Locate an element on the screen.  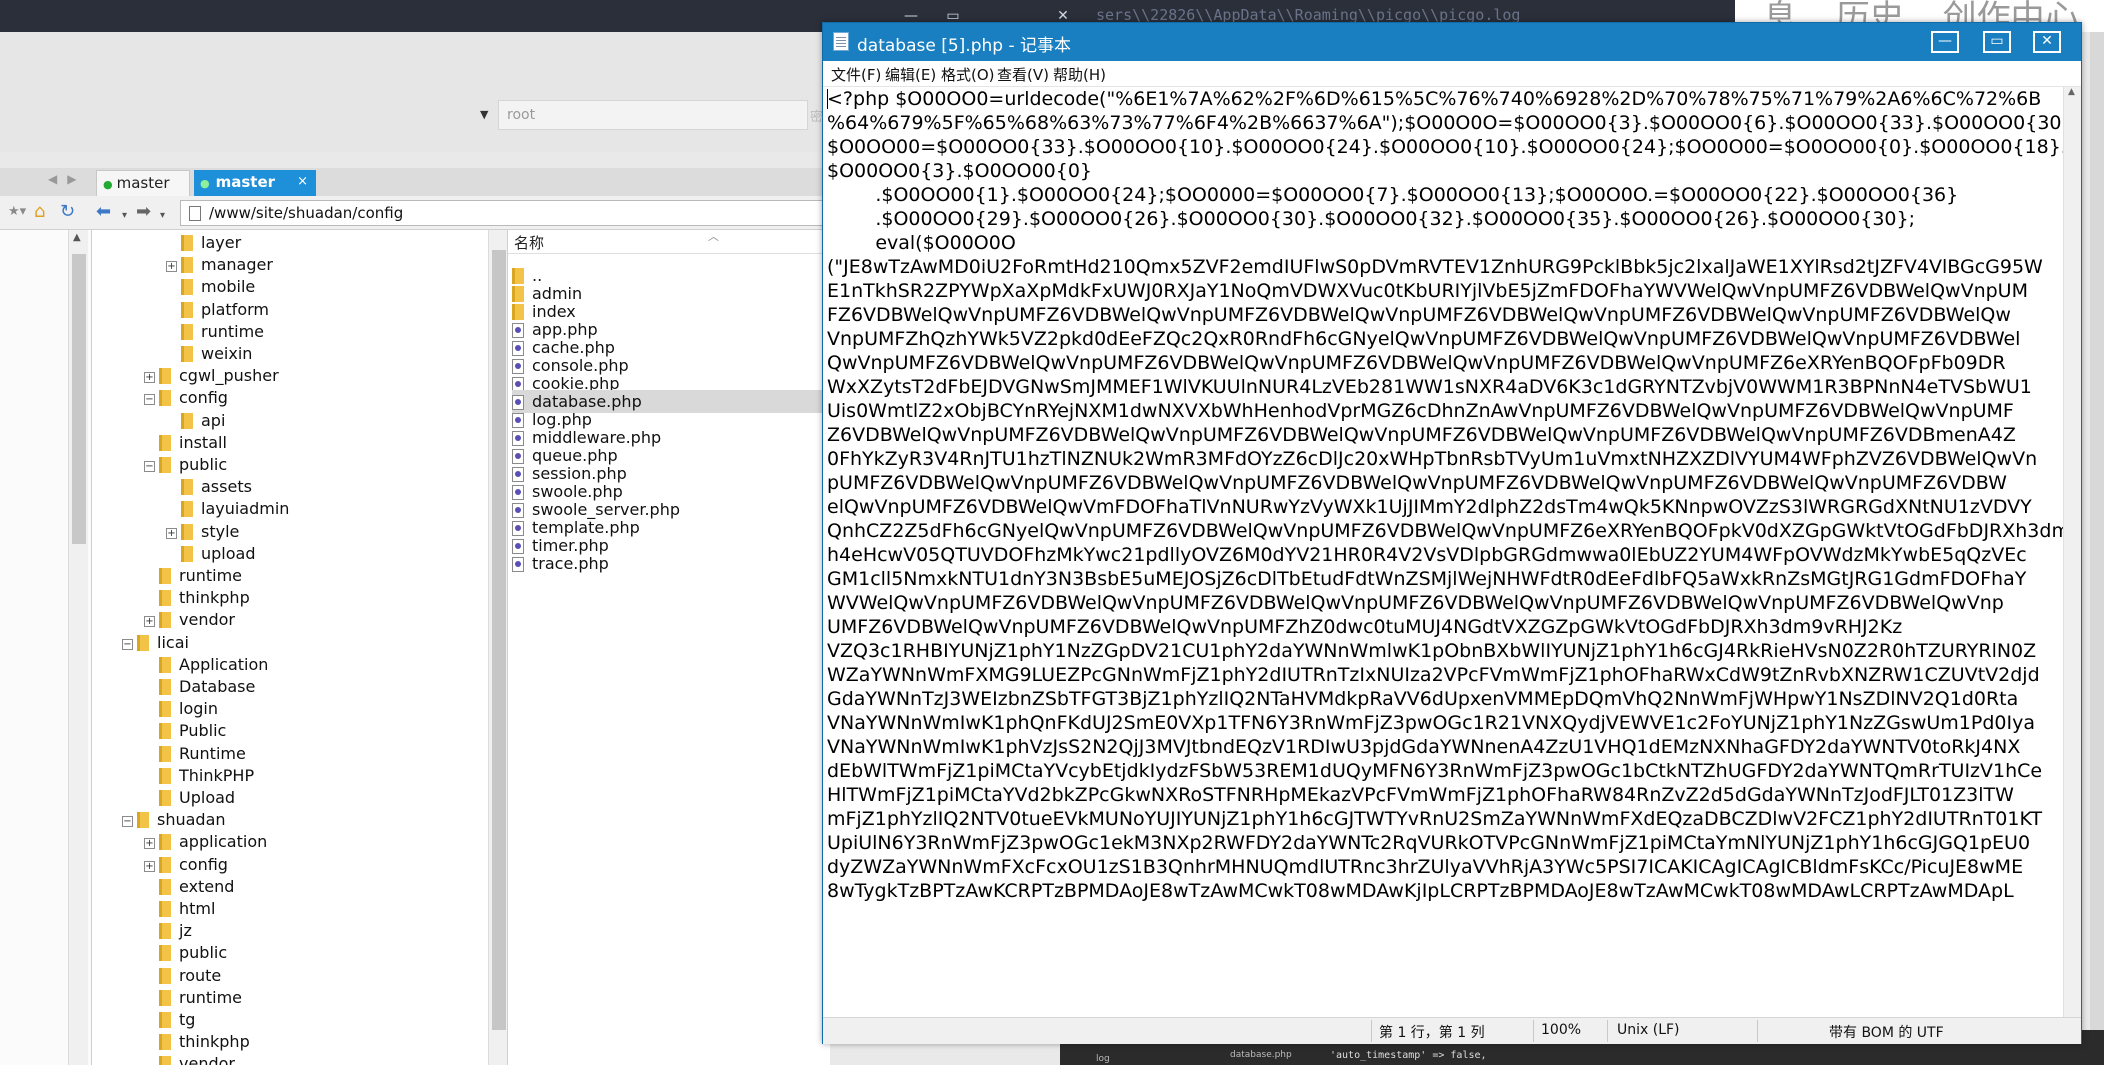
tree-item-label: tg is located at coordinates (187, 1019).